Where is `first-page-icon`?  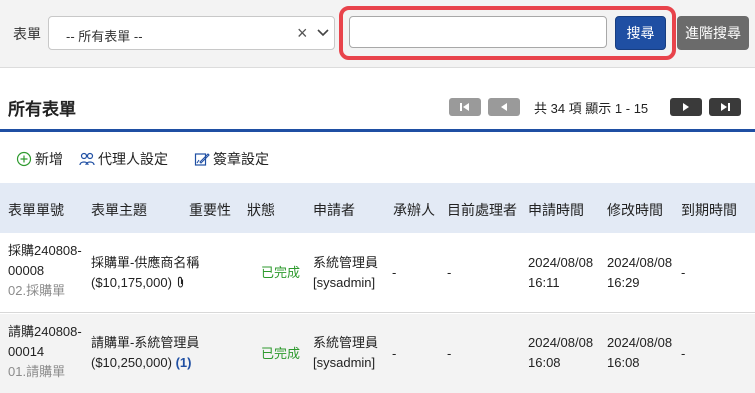 first-page-icon is located at coordinates (464, 107).